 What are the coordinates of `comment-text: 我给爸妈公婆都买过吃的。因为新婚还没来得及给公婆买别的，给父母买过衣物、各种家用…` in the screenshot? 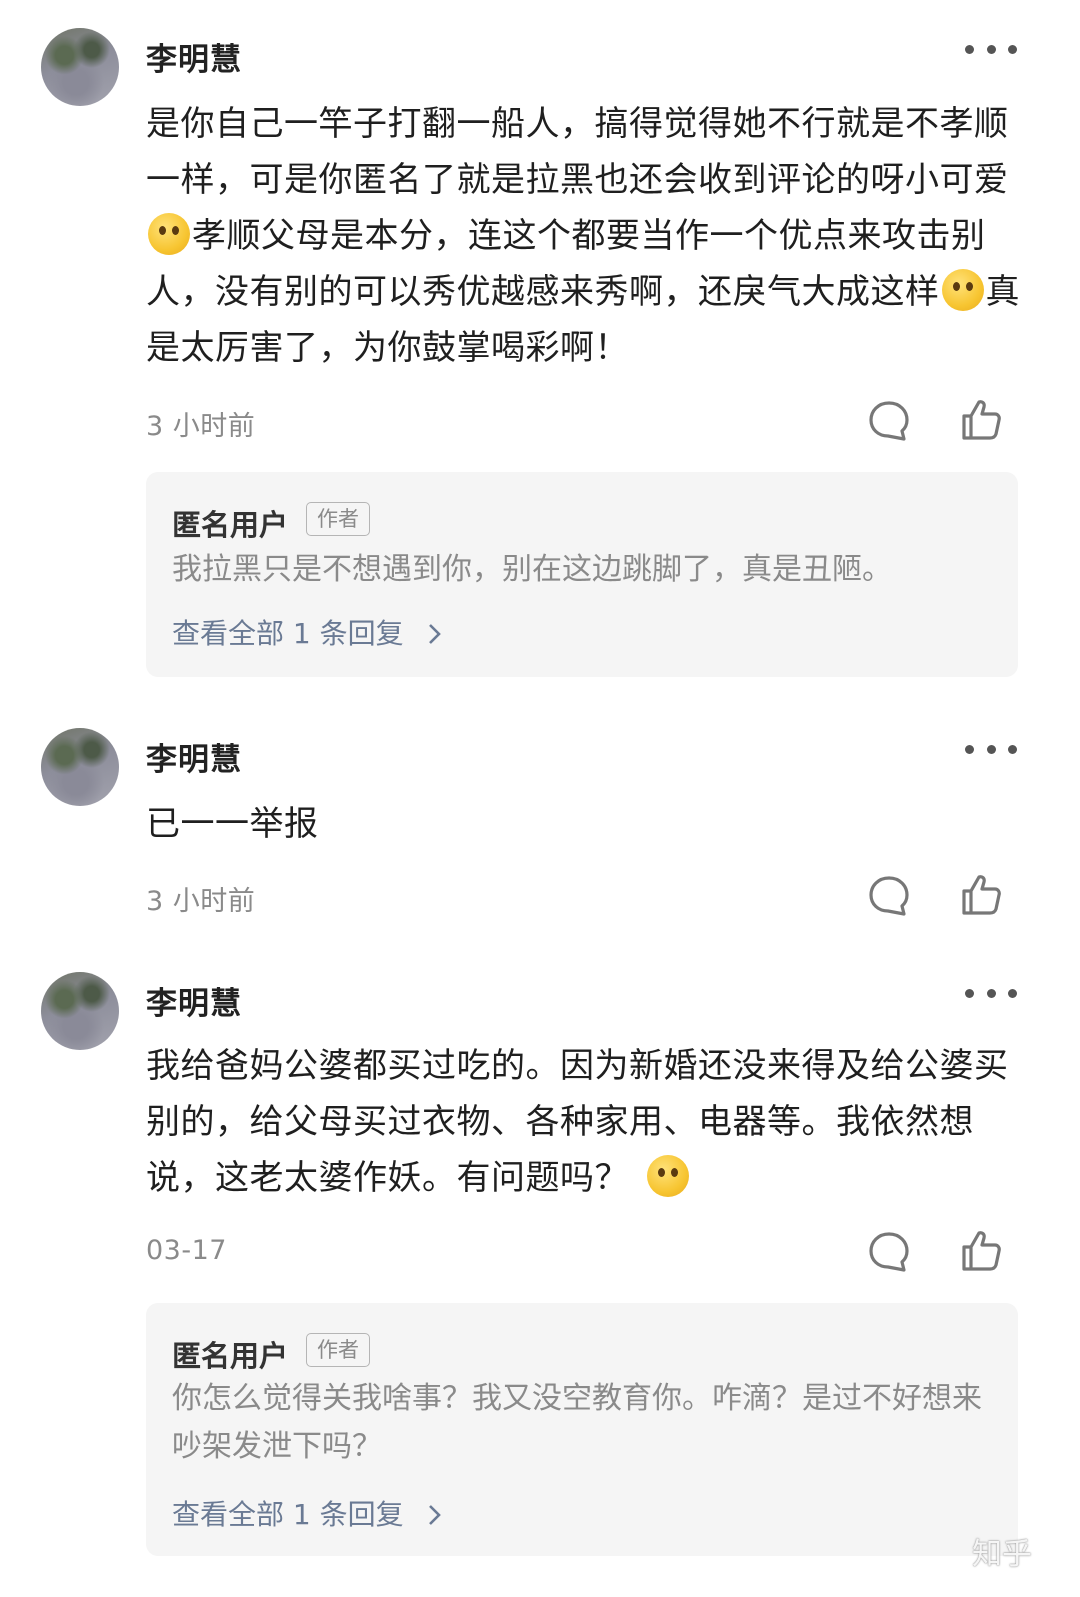 It's located at (577, 1122).